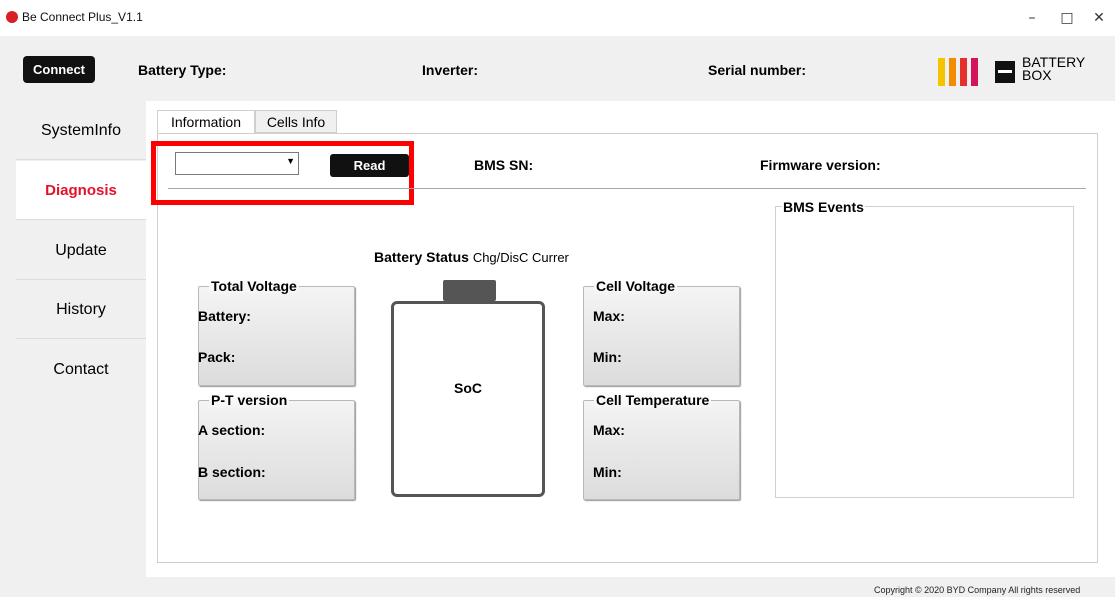 This screenshot has height=597, width=1115. I want to click on sidebar-item-systeminfo: SystemInfo, so click(81, 130).